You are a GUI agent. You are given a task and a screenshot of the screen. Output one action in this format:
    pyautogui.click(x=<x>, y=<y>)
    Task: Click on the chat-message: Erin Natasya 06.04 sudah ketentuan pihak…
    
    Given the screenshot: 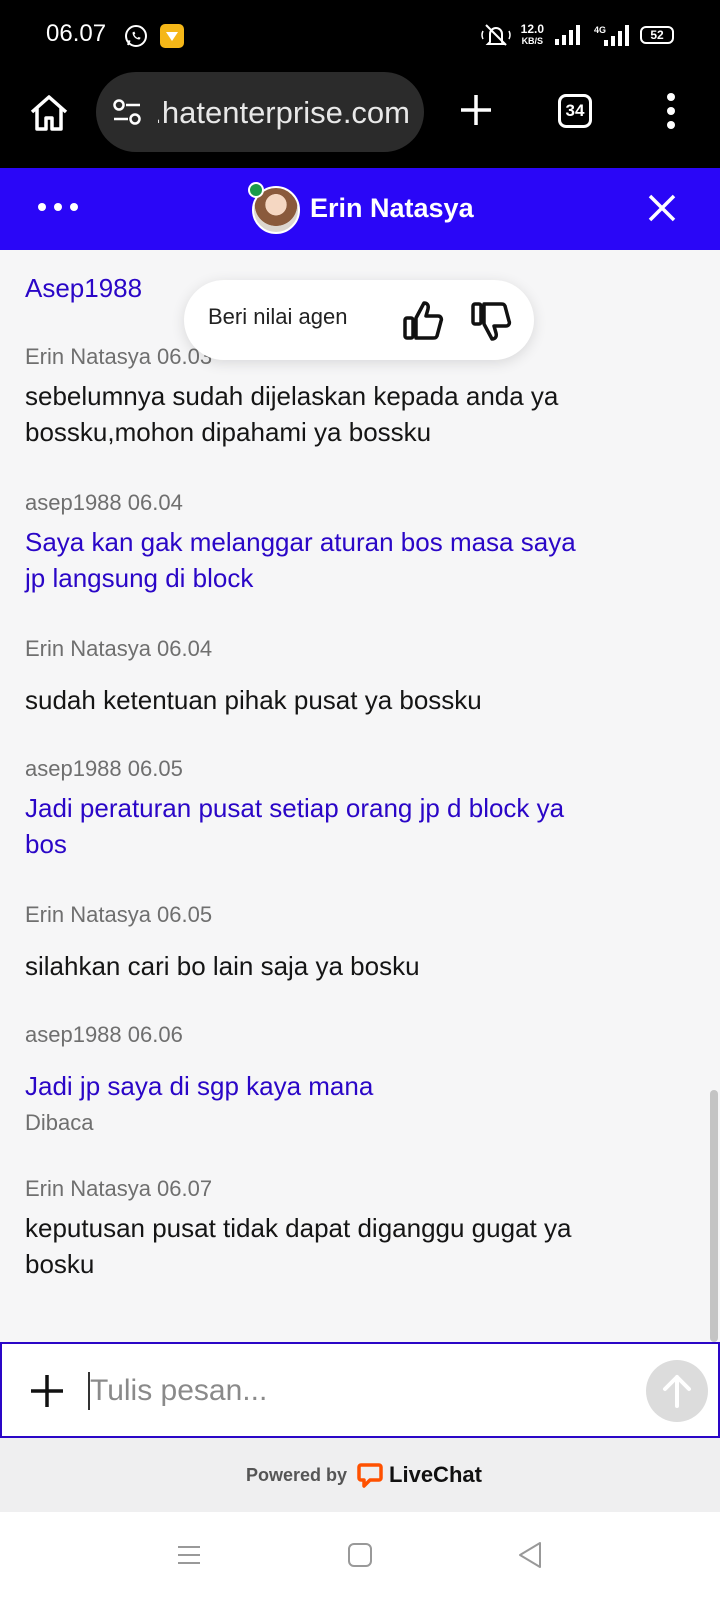 What is the action you would take?
    pyautogui.click(x=310, y=677)
    